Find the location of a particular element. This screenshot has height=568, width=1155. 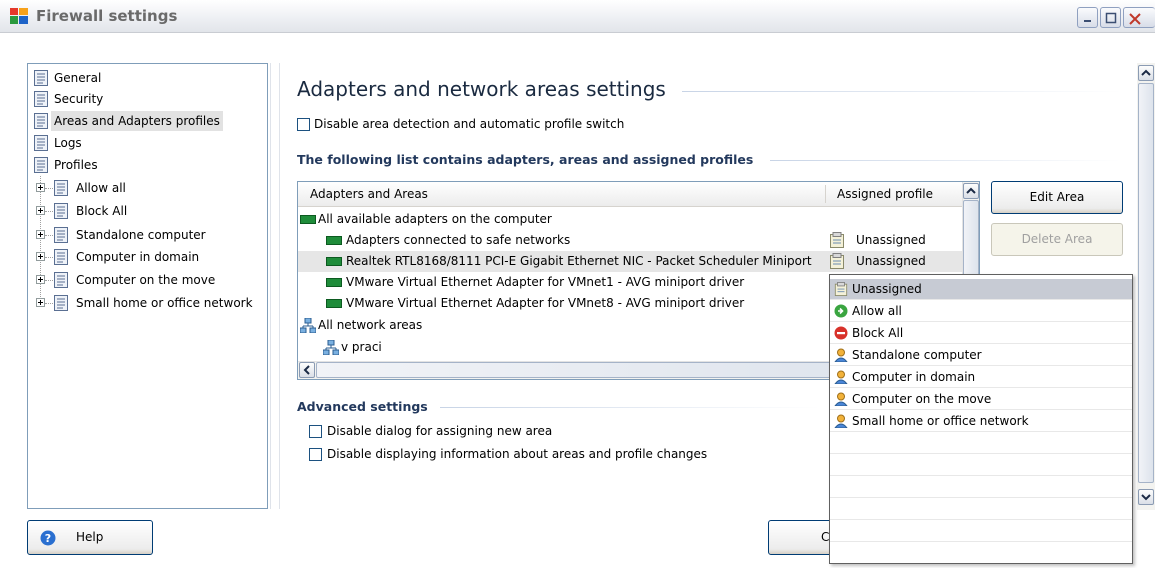

tree-item-label: General is located at coordinates (78, 78).